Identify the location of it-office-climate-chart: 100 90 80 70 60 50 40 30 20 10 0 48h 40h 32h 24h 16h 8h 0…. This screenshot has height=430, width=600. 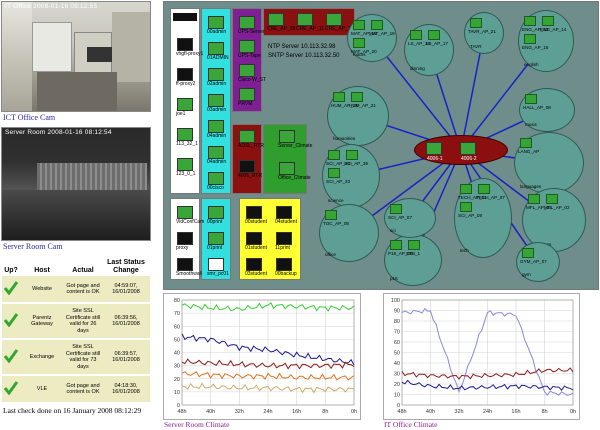
(481, 356).